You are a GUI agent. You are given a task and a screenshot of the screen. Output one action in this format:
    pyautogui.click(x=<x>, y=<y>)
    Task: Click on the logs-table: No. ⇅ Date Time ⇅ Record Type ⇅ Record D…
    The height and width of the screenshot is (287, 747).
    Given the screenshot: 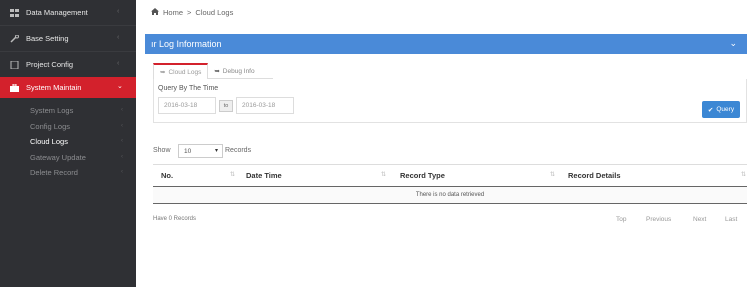 What is the action you would take?
    pyautogui.click(x=450, y=184)
    